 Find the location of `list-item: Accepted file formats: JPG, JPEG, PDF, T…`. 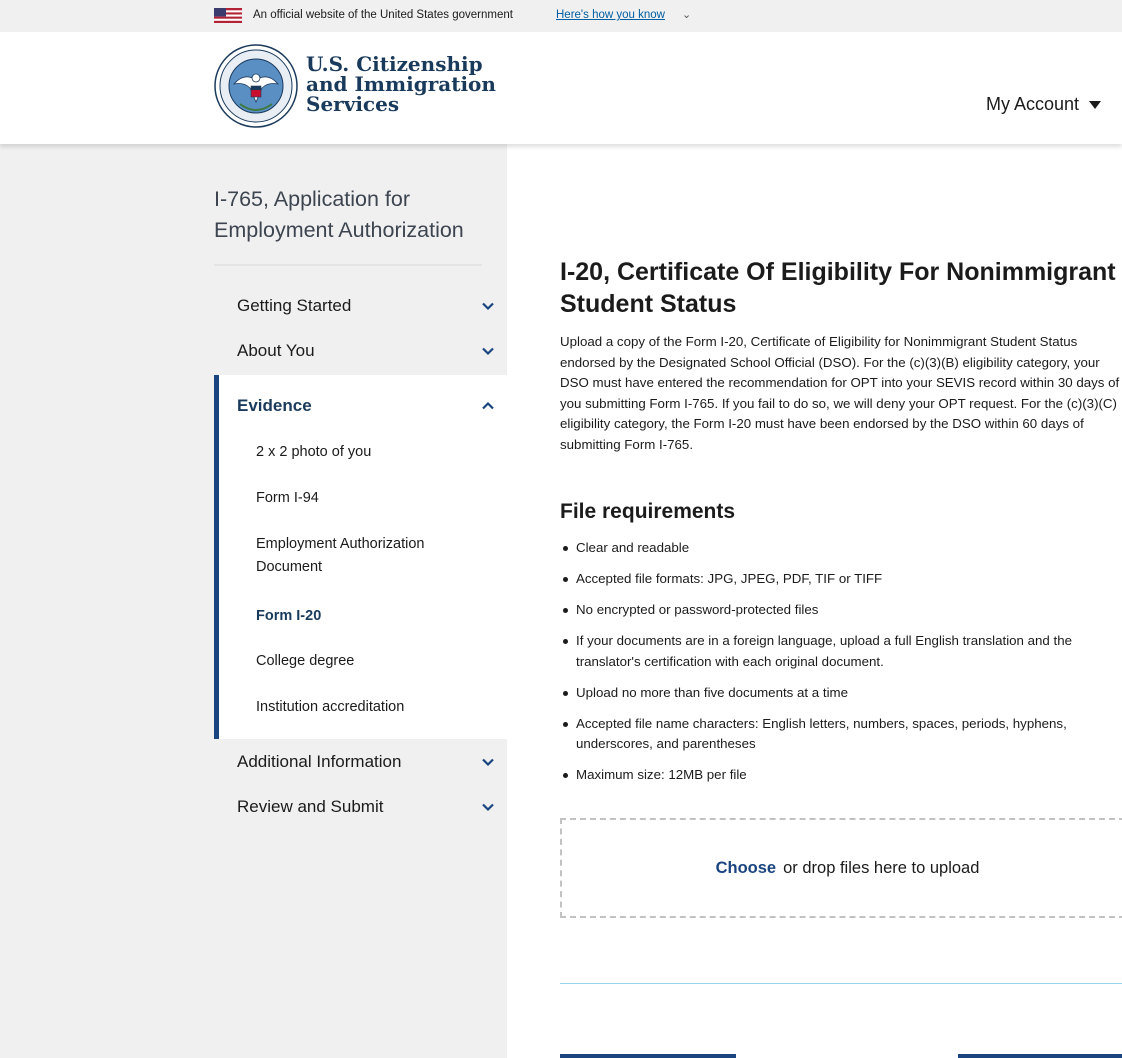

list-item: Accepted file formats: JPG, JPEG, PDF, T… is located at coordinates (842, 579).